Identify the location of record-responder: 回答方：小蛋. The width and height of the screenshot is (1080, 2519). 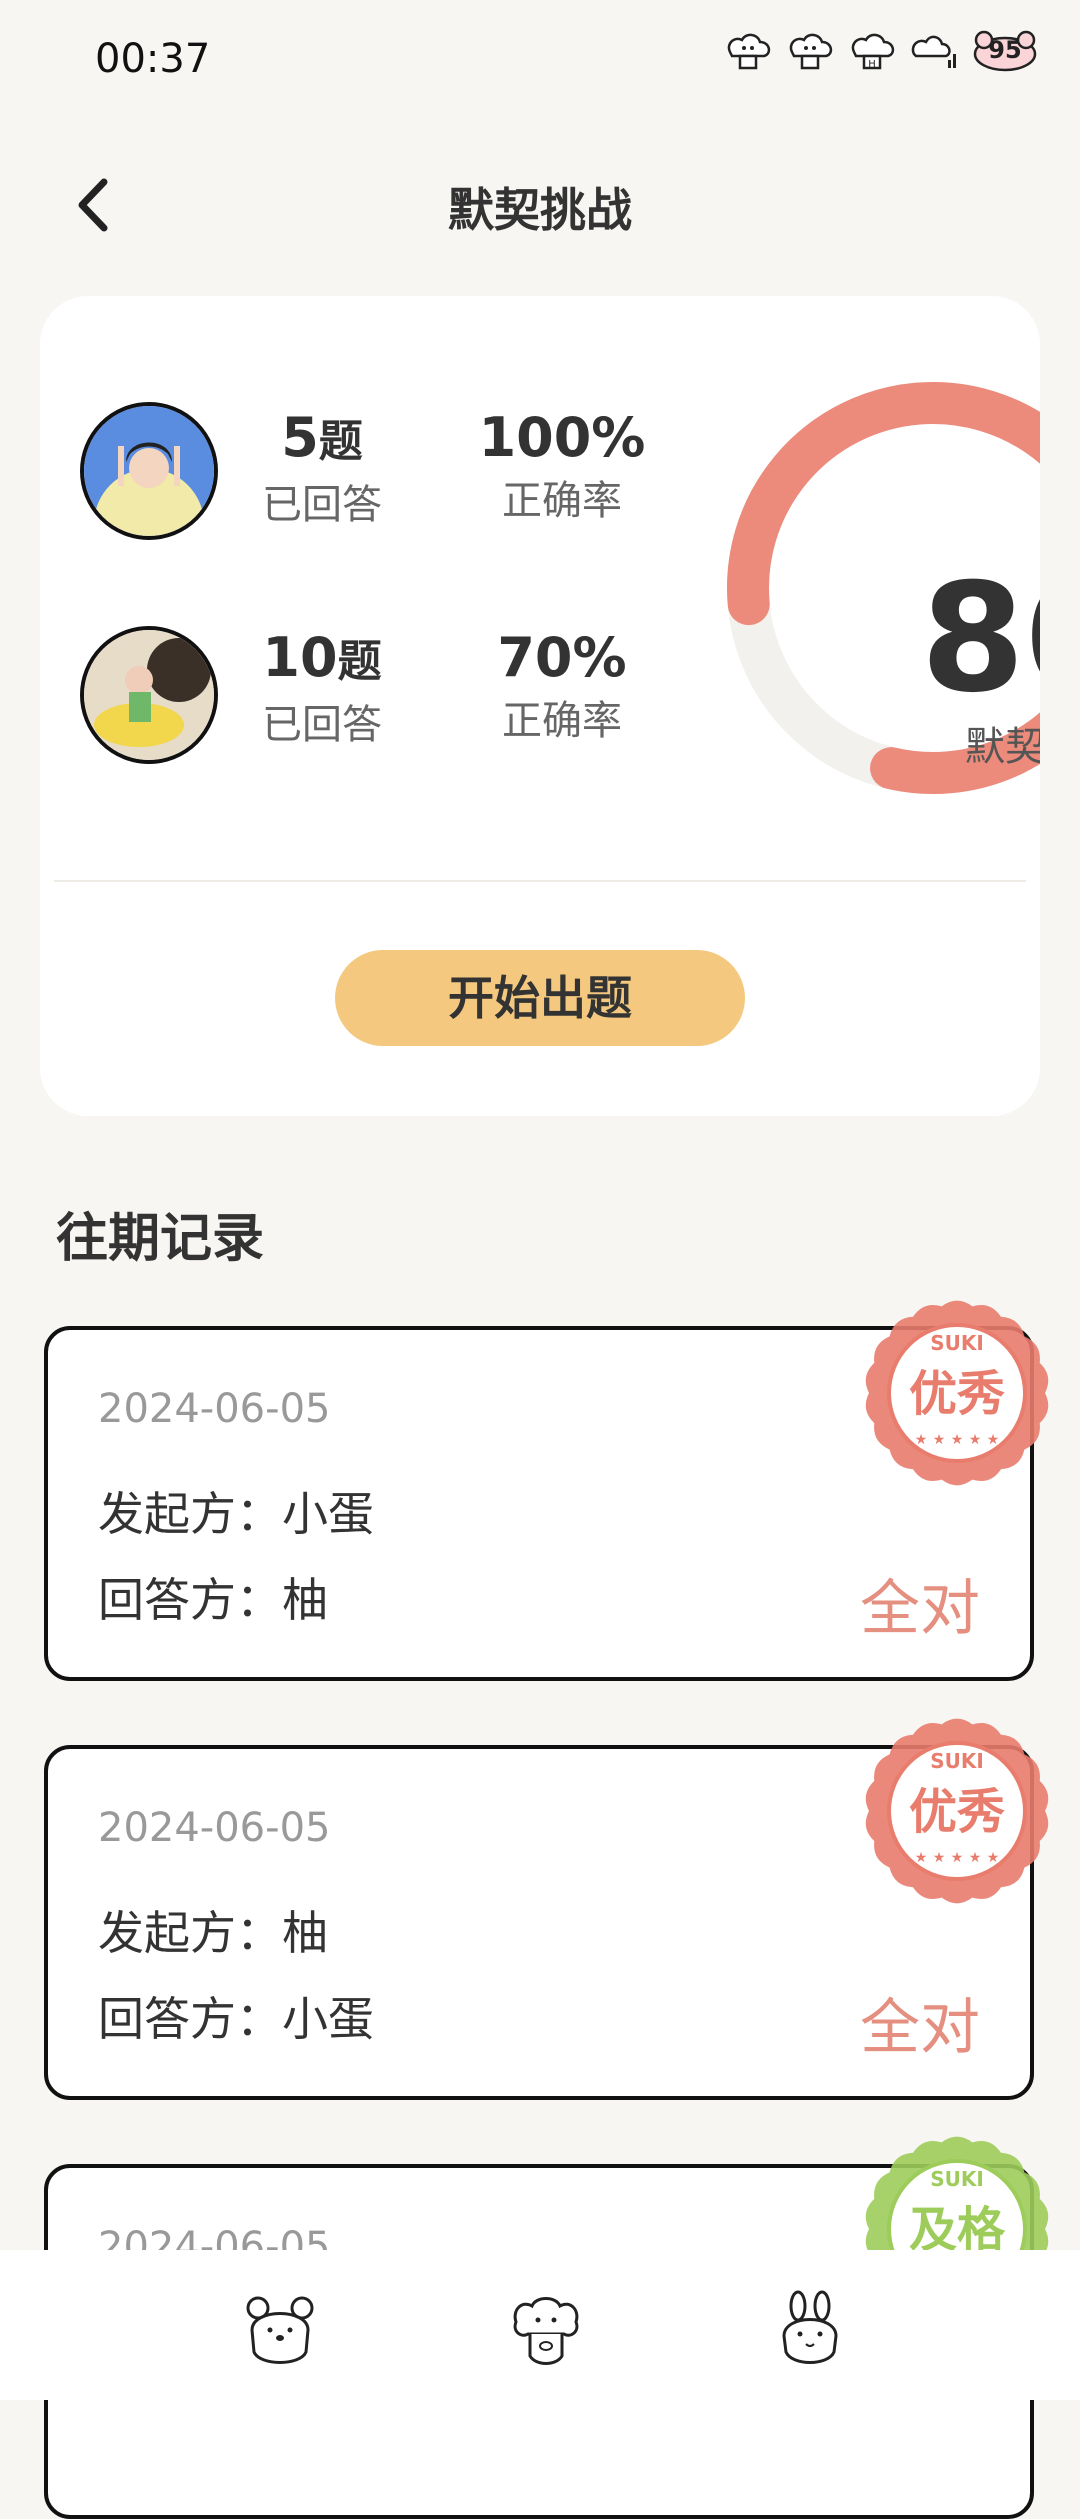
(236, 2016).